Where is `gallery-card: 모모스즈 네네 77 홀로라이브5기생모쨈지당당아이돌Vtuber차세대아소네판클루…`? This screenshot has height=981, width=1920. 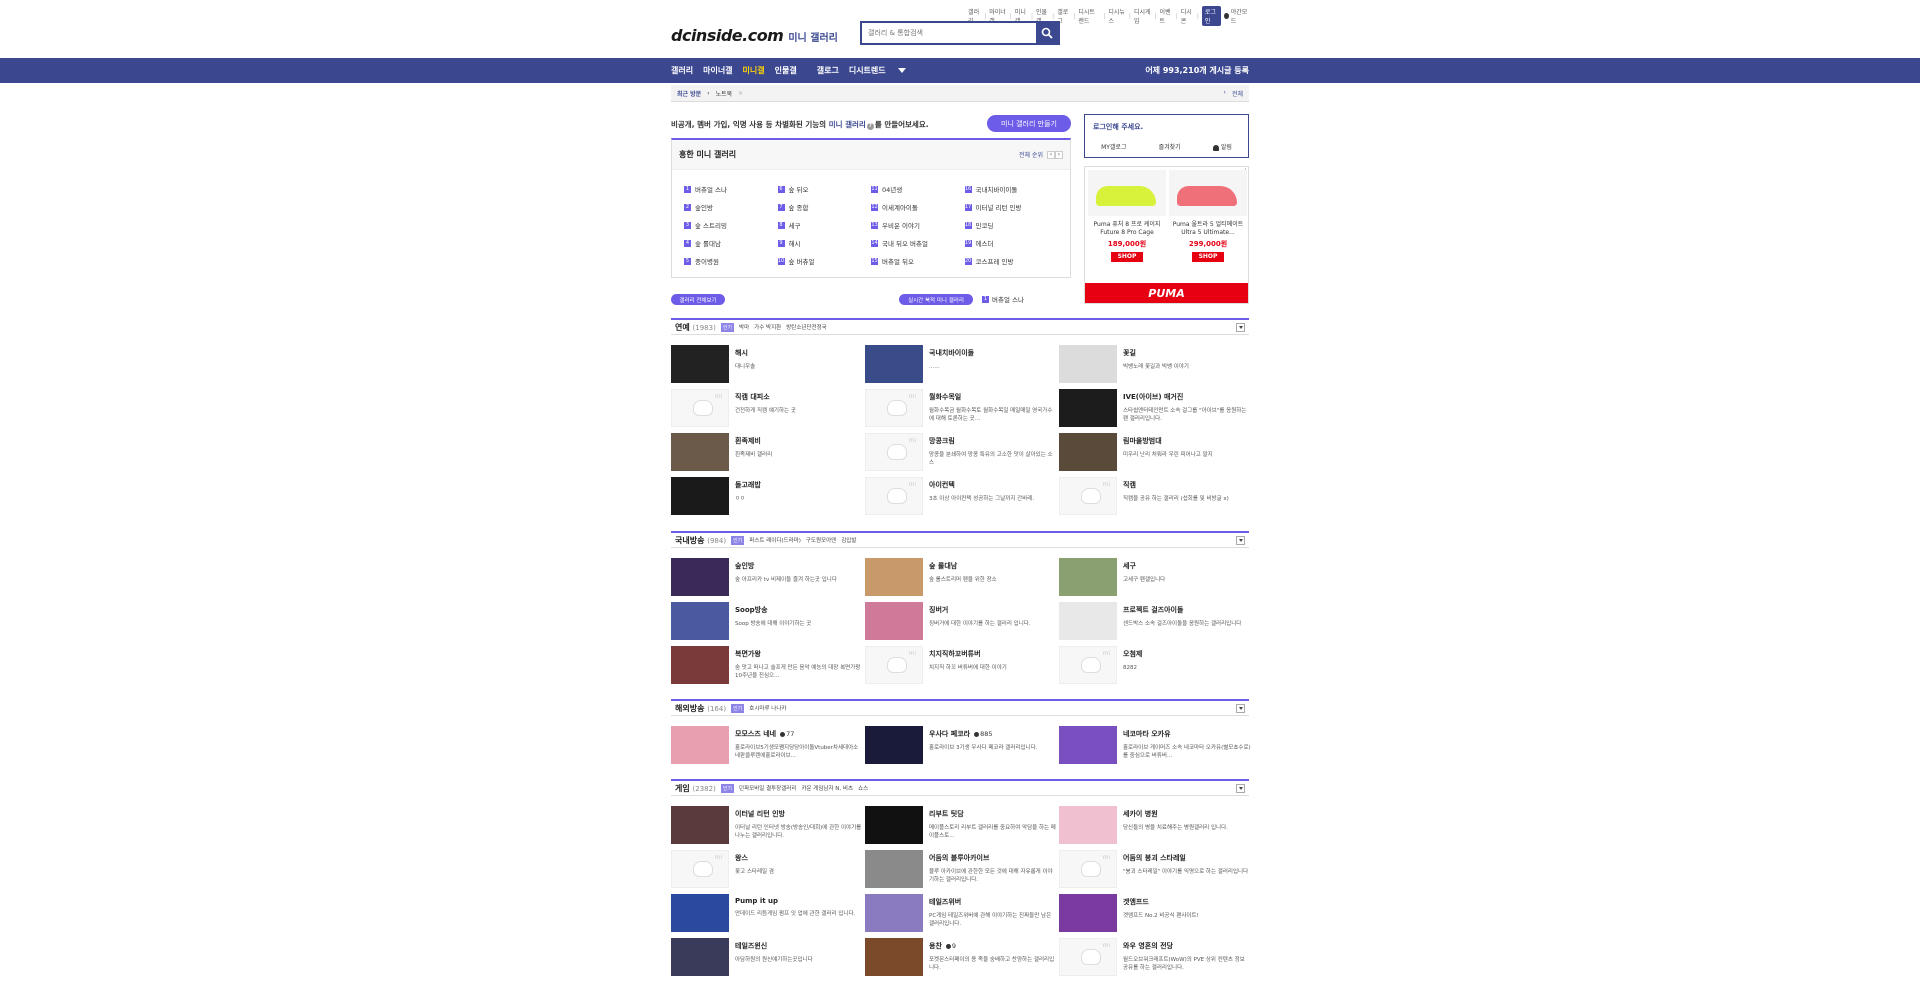
gallery-card: 모모스즈 네네 77 홀로라이브5기생모쨈지당당아이돌Vtuber차세대아소네판클루… is located at coordinates (768, 747).